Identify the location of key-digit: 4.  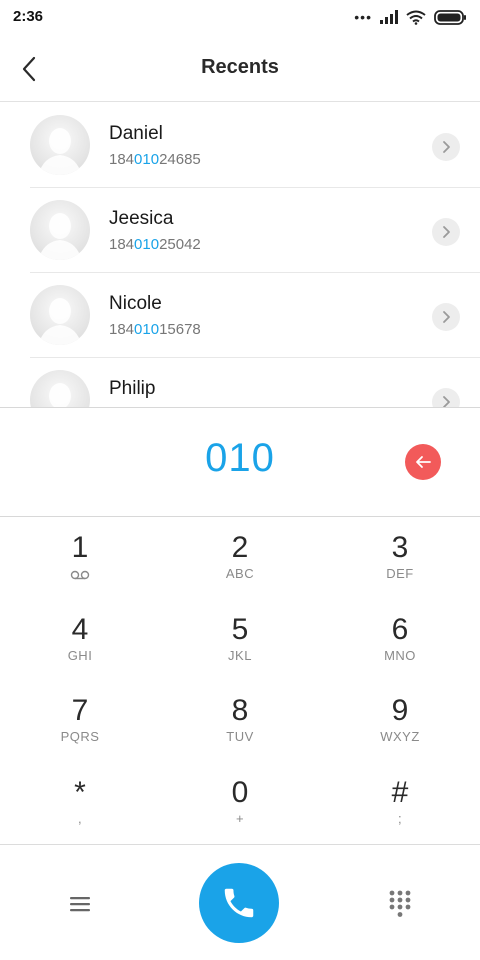
(80, 629).